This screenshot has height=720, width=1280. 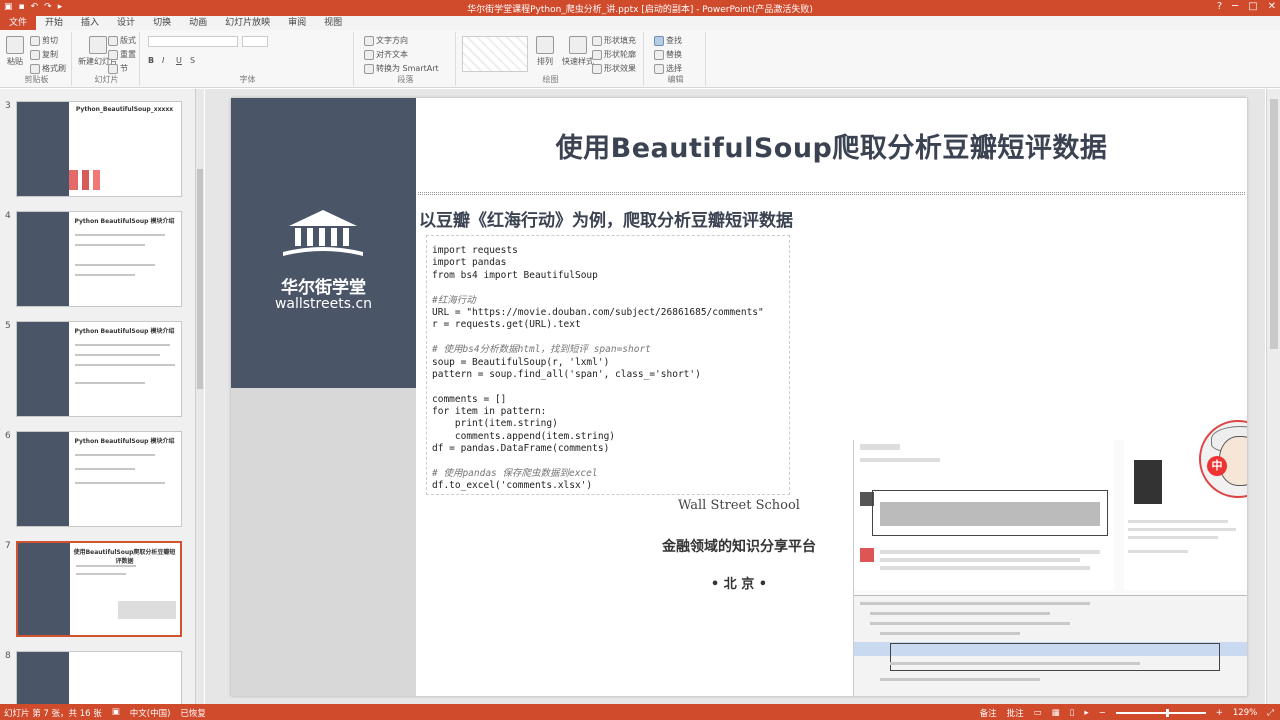 I want to click on sorter-view-icon: ▦, so click(x=1056, y=713).